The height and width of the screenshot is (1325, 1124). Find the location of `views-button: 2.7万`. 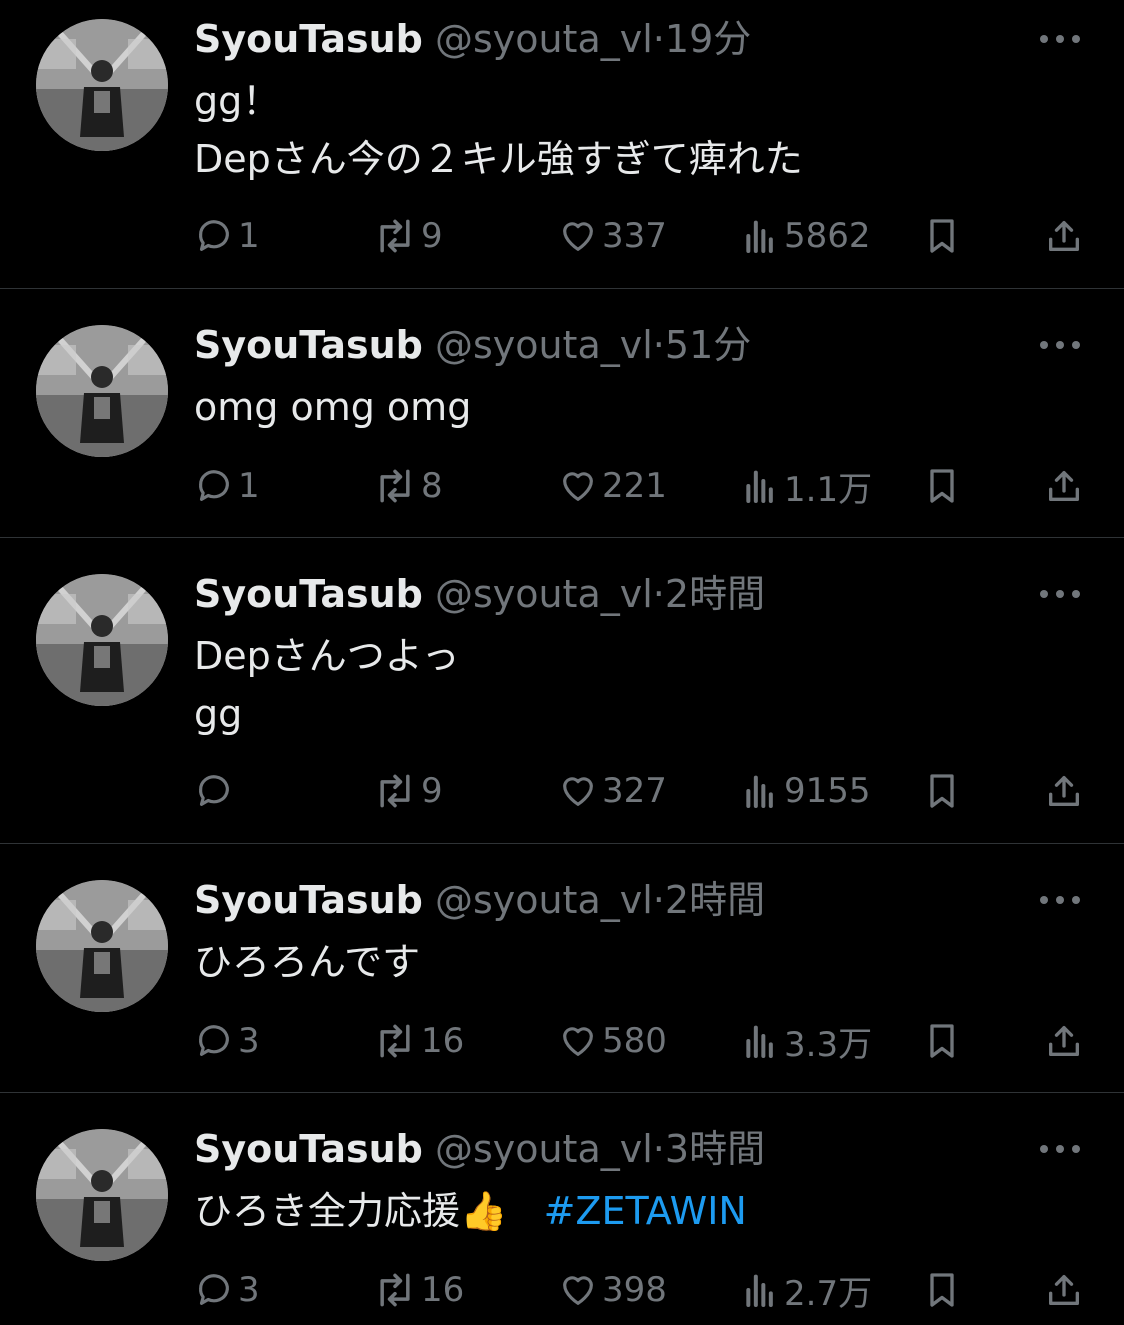

views-button: 2.7万 is located at coordinates (806, 1291).